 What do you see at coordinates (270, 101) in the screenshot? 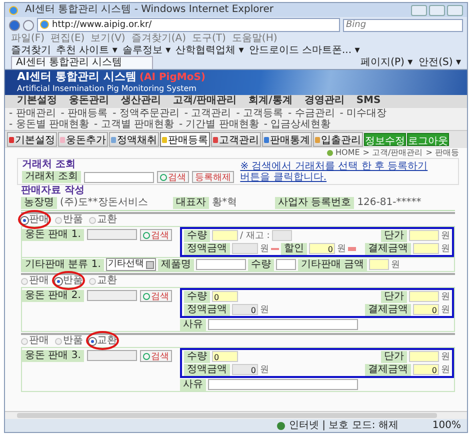
I see `main-nav-item: 회계/통계` at bounding box center [270, 101].